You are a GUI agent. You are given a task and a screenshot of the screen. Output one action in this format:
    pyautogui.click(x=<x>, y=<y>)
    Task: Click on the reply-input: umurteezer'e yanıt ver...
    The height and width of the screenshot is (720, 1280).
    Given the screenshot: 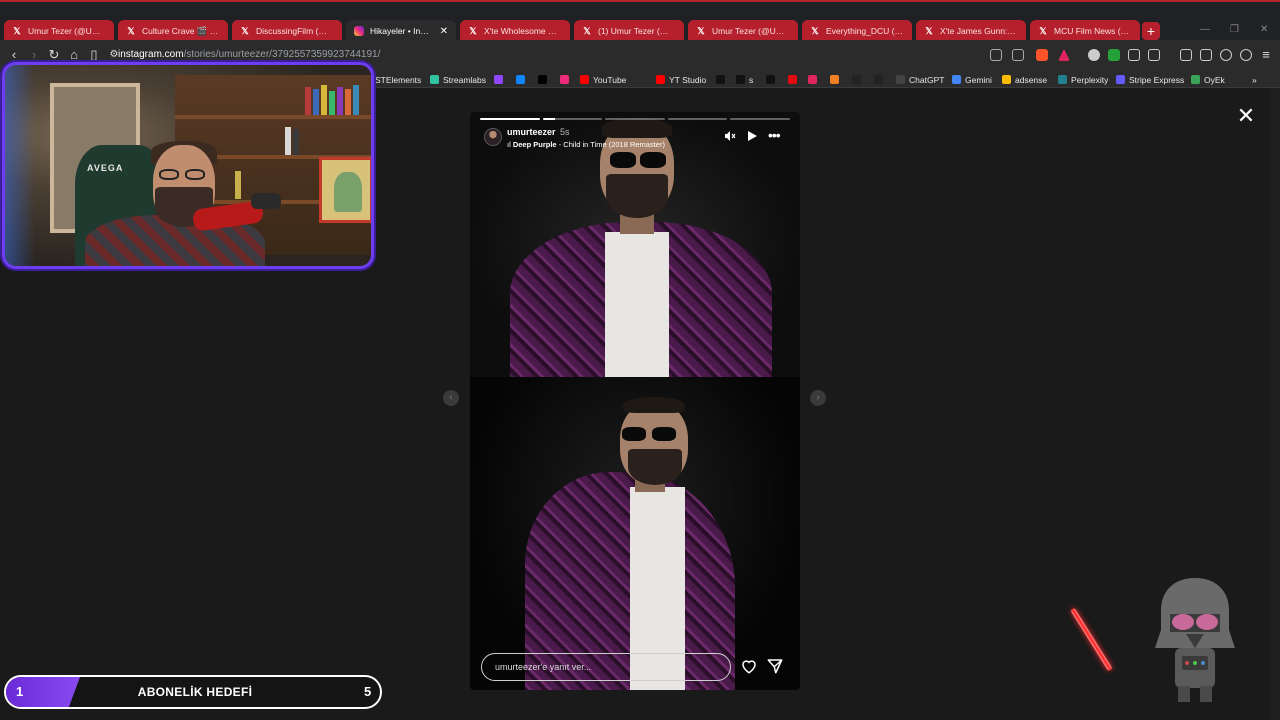 What is the action you would take?
    pyautogui.click(x=606, y=667)
    